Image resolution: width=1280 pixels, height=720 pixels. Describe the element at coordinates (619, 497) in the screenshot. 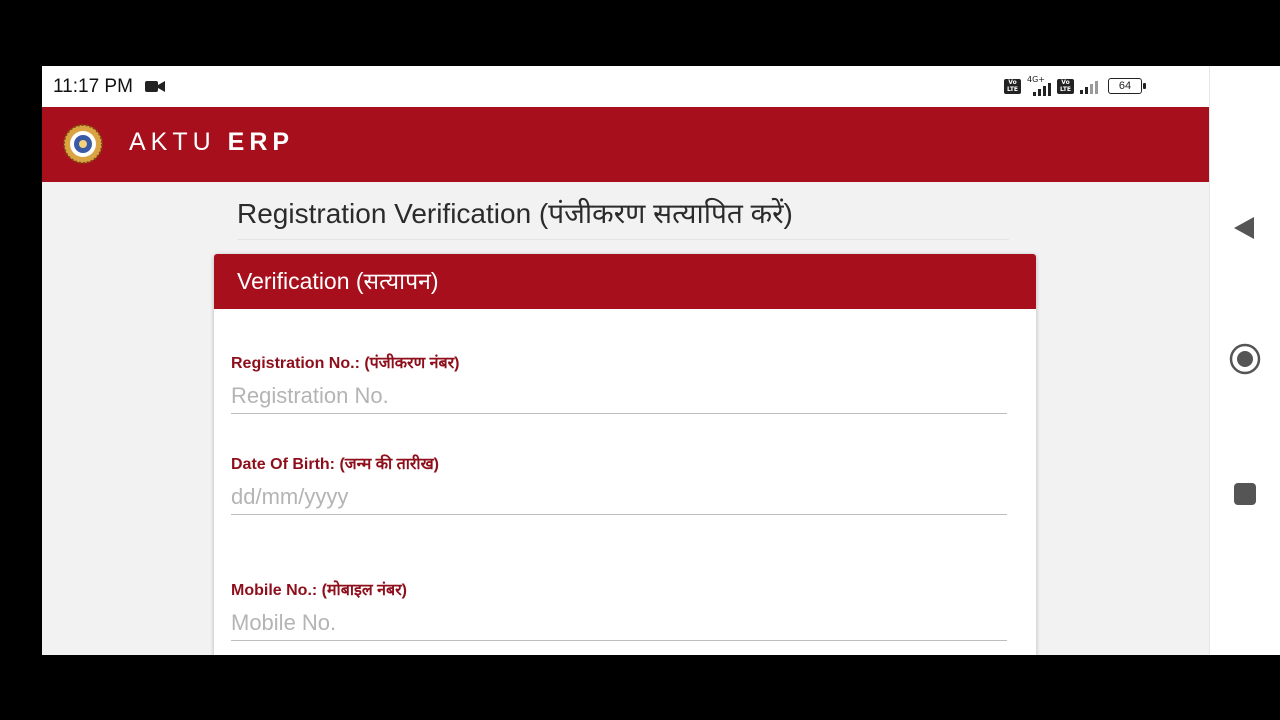

I see `date-of-birth-input` at that location.